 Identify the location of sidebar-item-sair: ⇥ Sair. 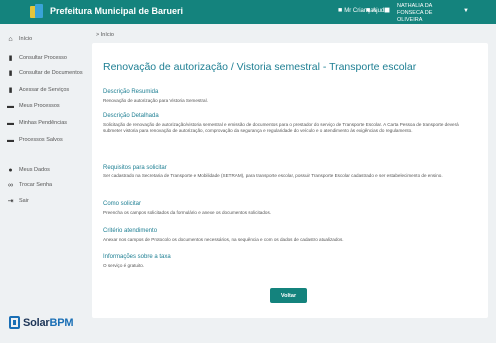
(18, 201).